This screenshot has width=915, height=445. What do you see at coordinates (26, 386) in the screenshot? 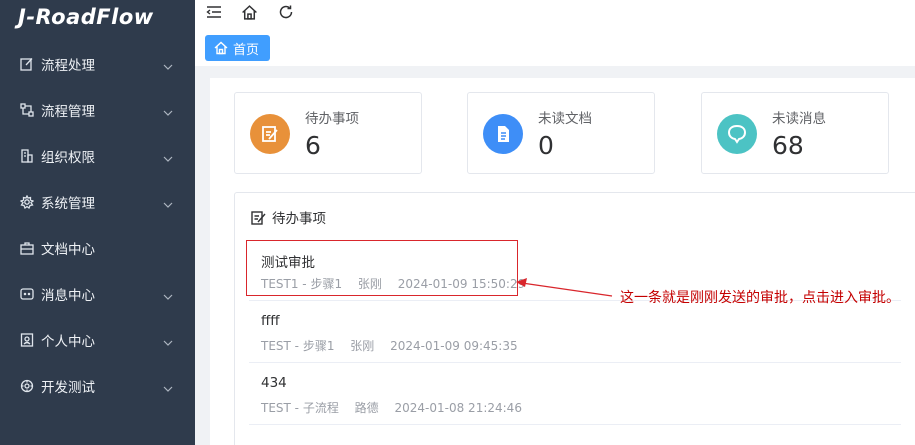
I see `bug-gear-icon` at bounding box center [26, 386].